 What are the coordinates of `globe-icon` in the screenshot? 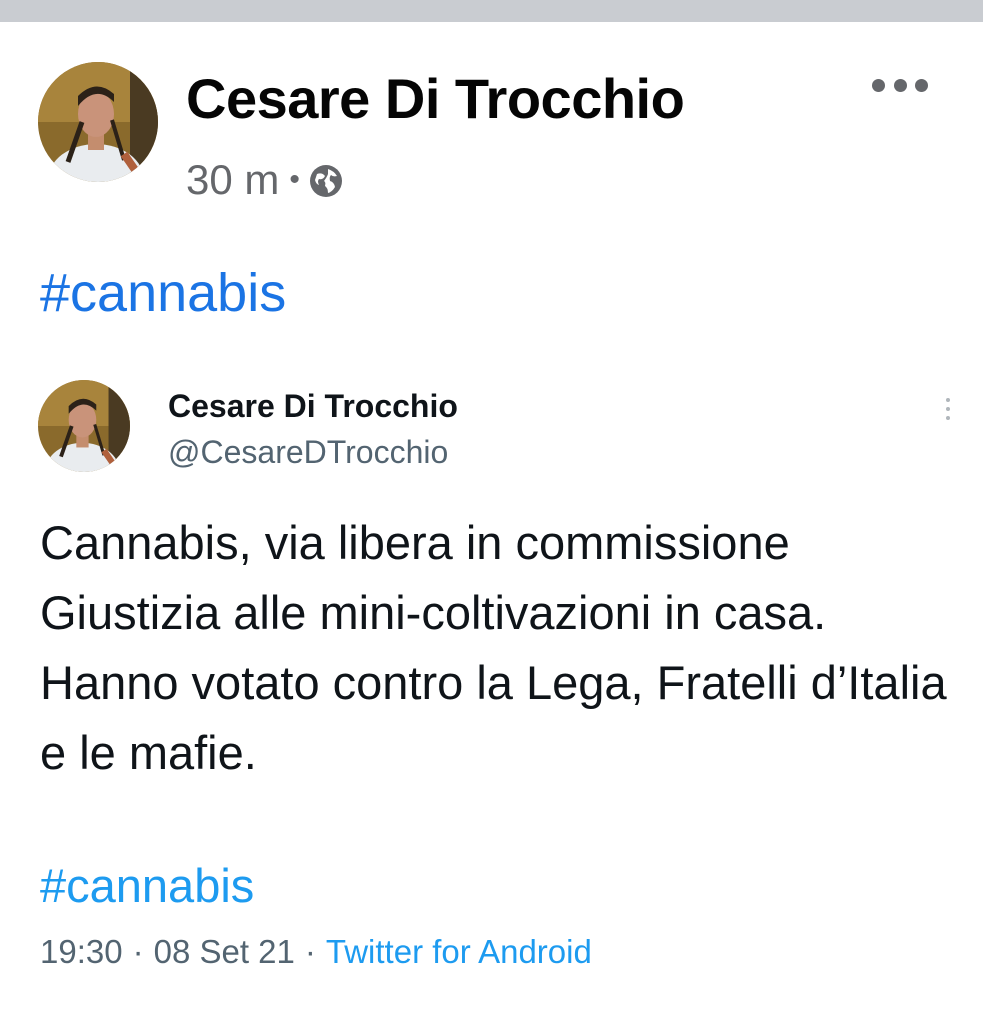 It's located at (326, 181).